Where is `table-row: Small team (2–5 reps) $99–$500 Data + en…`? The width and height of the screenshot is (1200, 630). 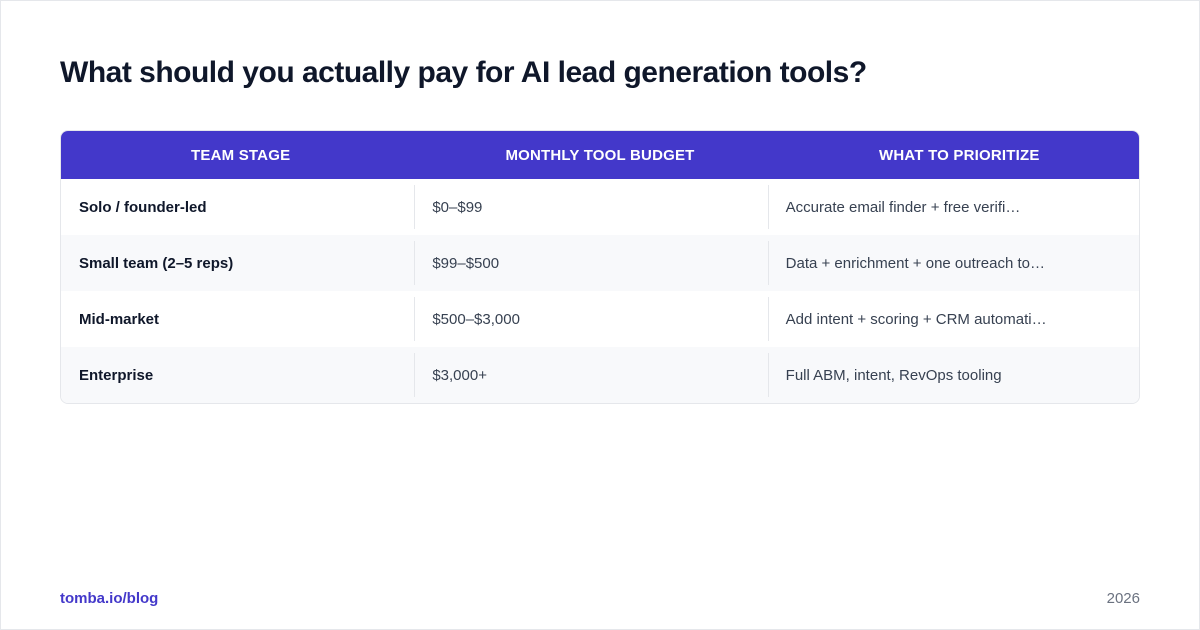 table-row: Small team (2–5 reps) $99–$500 Data + en… is located at coordinates (600, 263).